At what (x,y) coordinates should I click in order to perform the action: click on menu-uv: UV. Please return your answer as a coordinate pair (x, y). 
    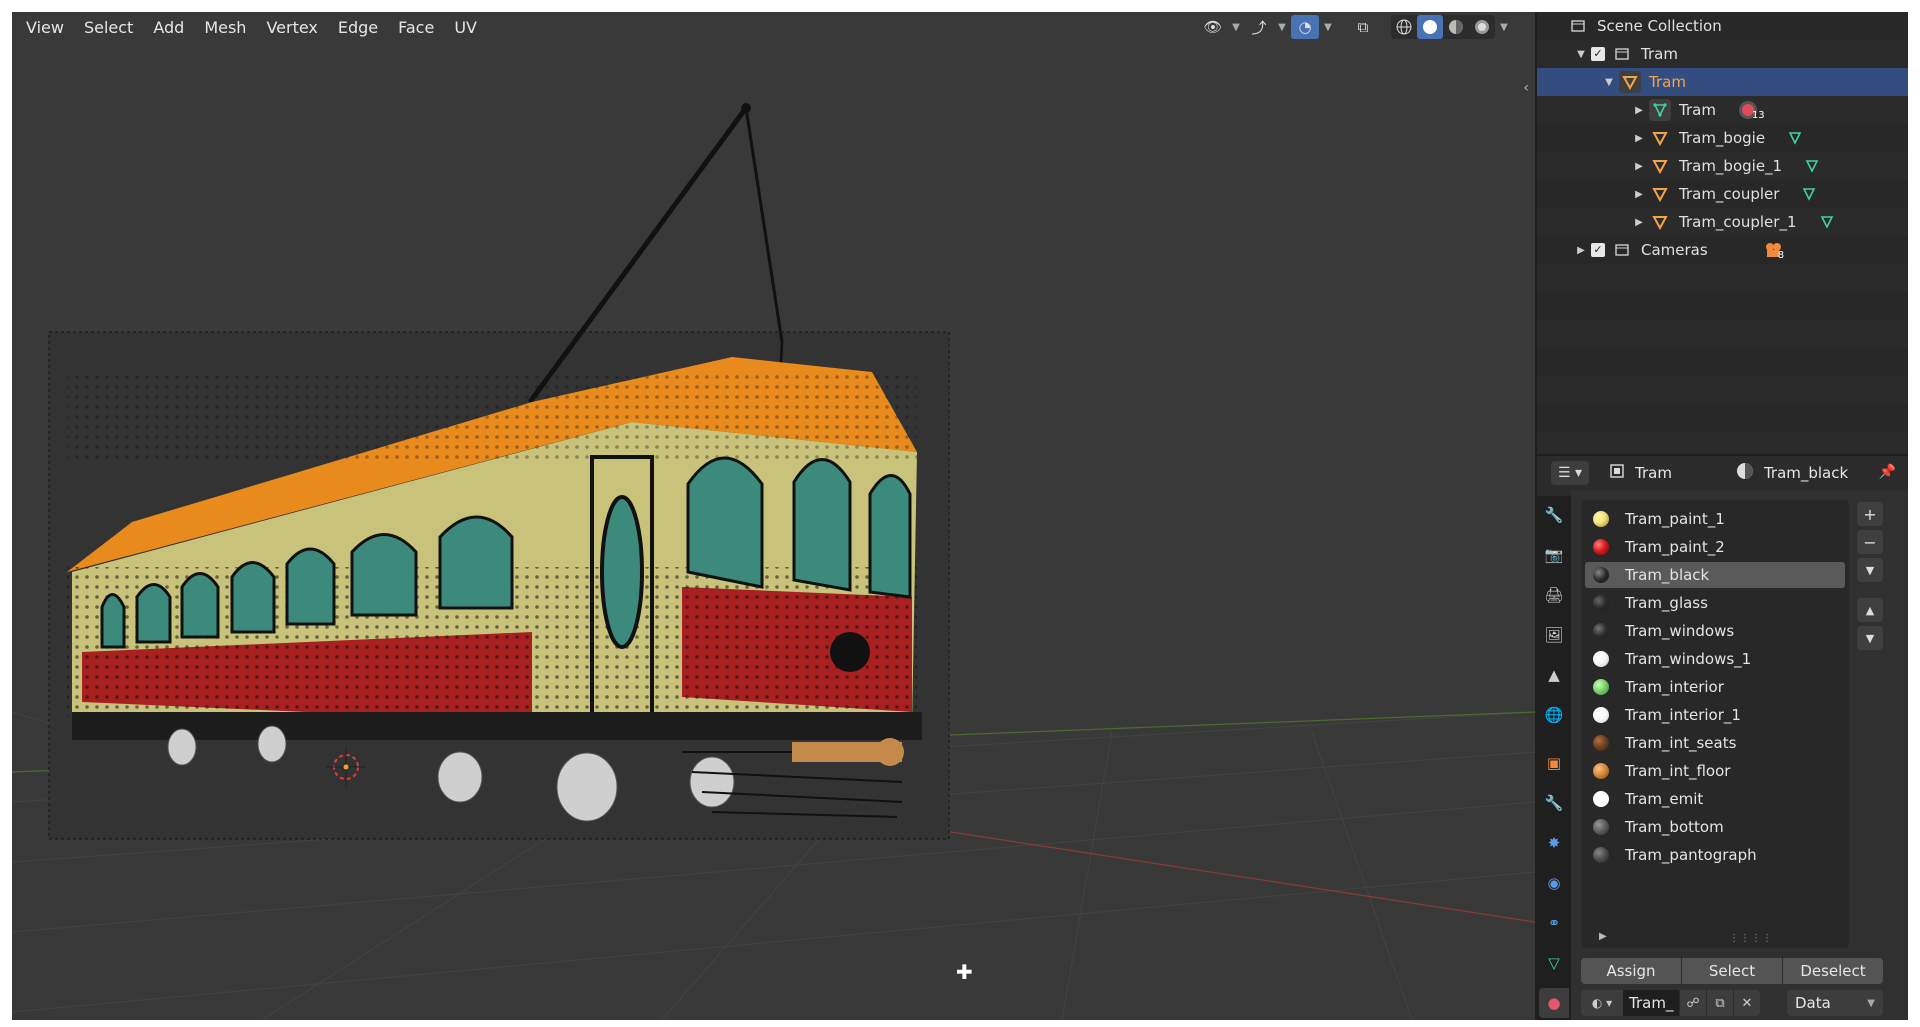
    Looking at the image, I should click on (465, 28).